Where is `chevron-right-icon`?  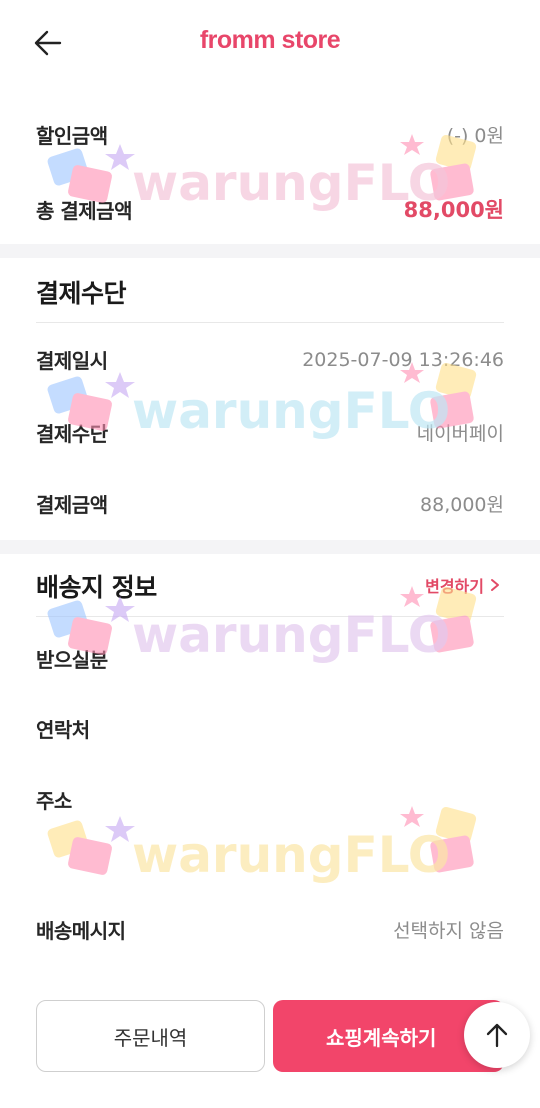
chevron-right-icon is located at coordinates (495, 585).